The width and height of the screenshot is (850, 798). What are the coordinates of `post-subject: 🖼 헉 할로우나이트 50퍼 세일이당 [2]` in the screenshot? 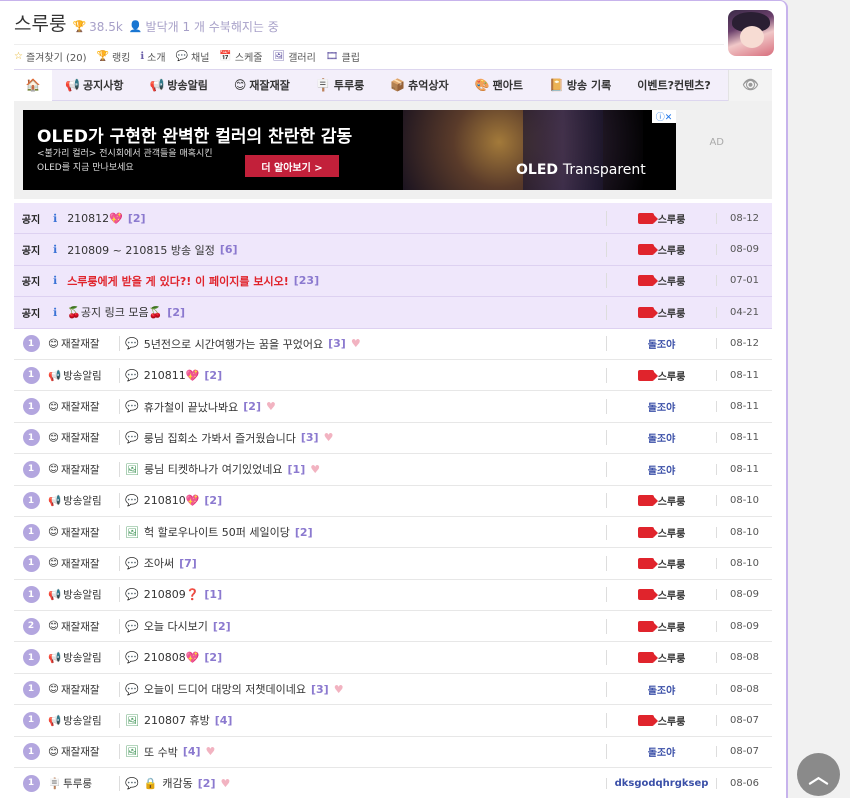 It's located at (363, 532).